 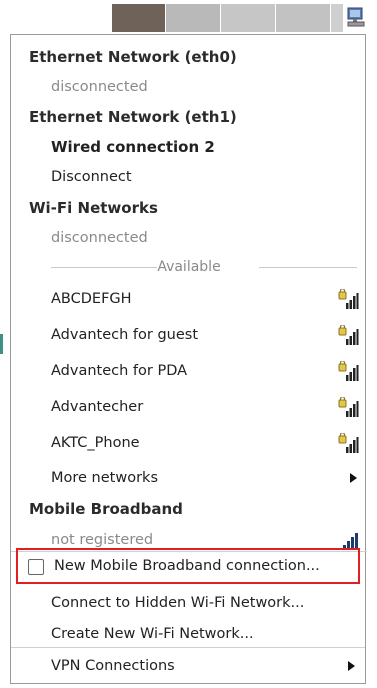 I want to click on new-mobile-broadband-checkbox, so click(x=36, y=567).